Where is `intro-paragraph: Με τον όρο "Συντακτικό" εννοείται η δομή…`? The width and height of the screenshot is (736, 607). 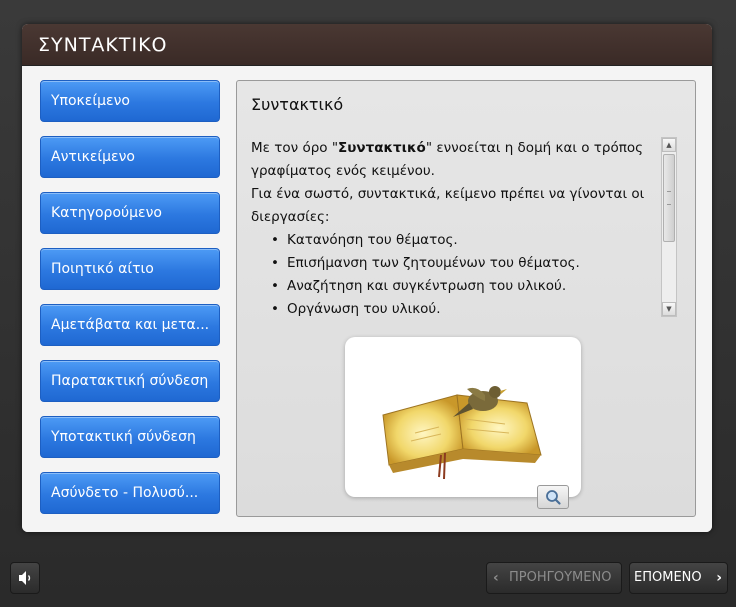
intro-paragraph: Με τον όρο "Συντακτικό" εννοείται η δομή… is located at coordinates (451, 160).